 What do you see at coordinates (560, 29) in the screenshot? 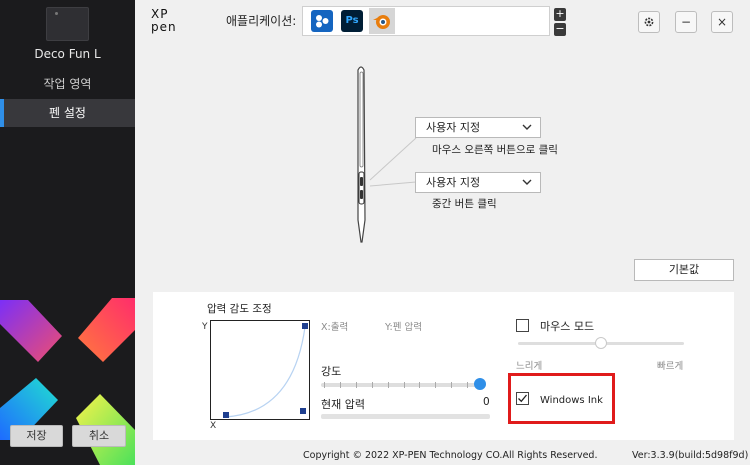
I see `remove-application-button: −` at bounding box center [560, 29].